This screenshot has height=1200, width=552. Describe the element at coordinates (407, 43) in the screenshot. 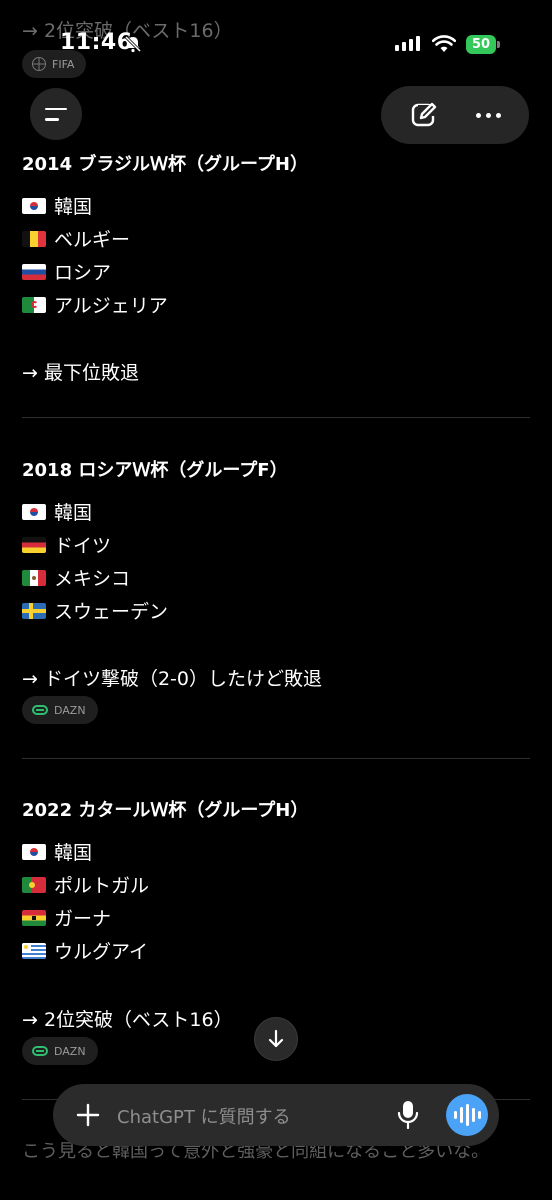

I see `cellular-signal-icon` at that location.